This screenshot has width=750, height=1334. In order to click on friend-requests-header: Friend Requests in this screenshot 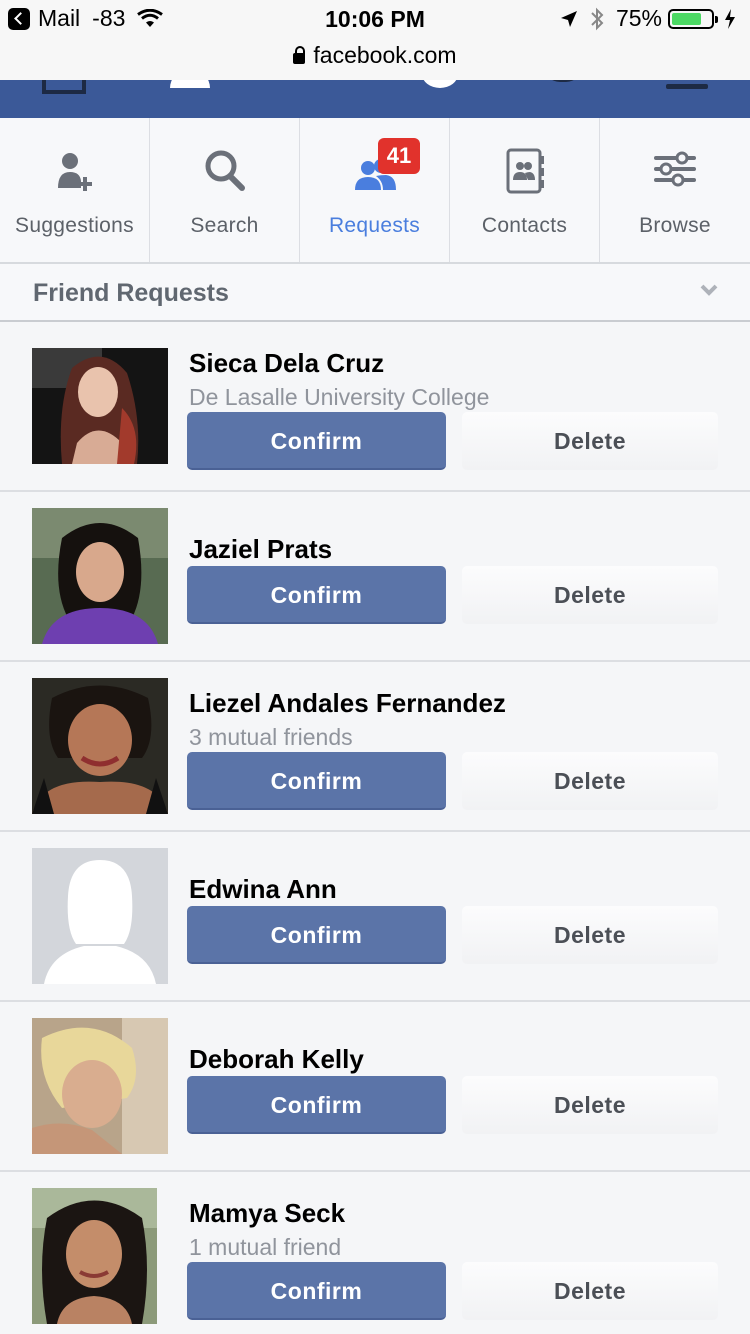, I will do `click(375, 293)`.